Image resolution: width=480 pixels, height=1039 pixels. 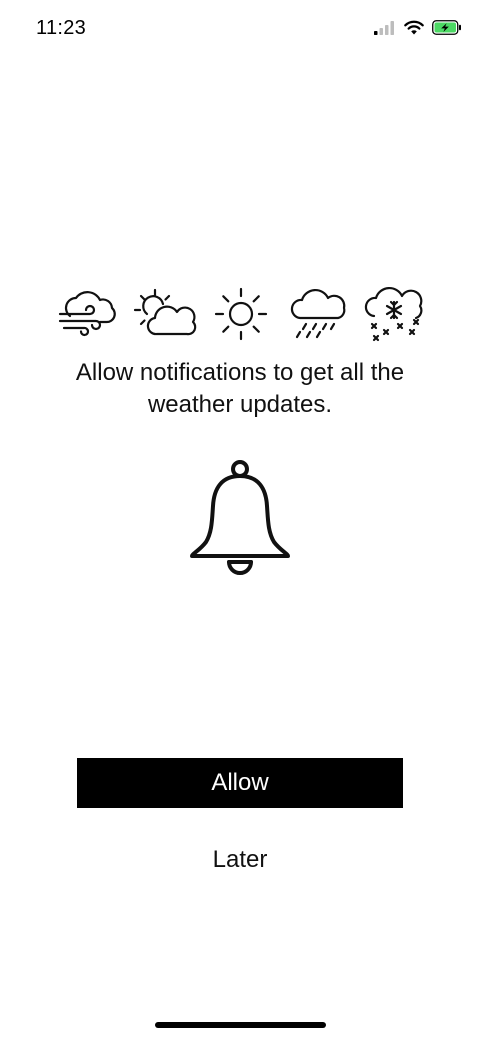 I want to click on snow-cloud-icon, so click(x=393, y=314).